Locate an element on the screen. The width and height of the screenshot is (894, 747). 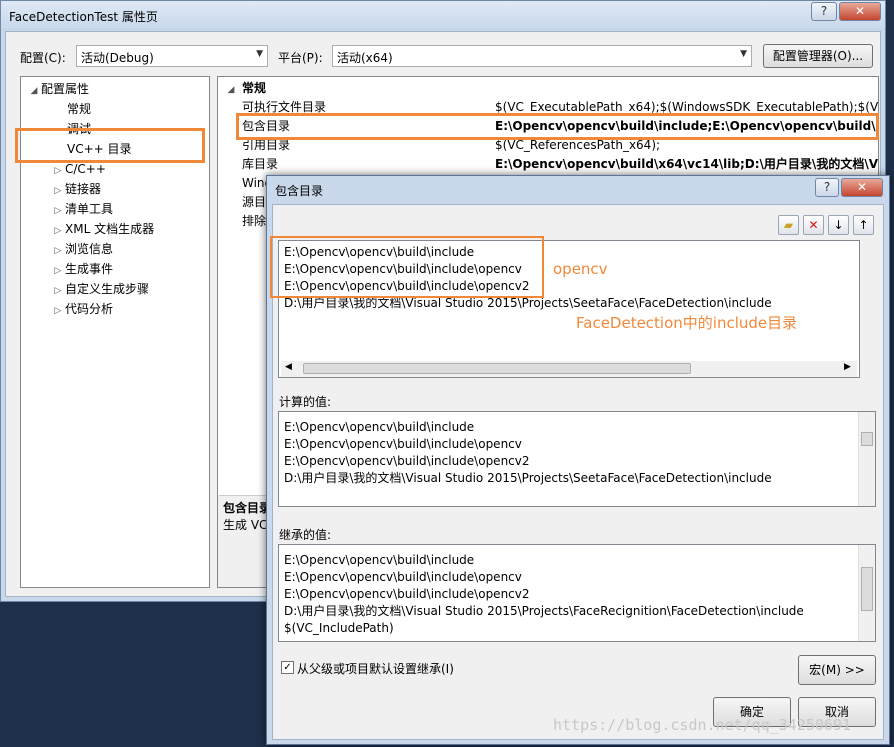
dialog-help-button: ? is located at coordinates (827, 187).